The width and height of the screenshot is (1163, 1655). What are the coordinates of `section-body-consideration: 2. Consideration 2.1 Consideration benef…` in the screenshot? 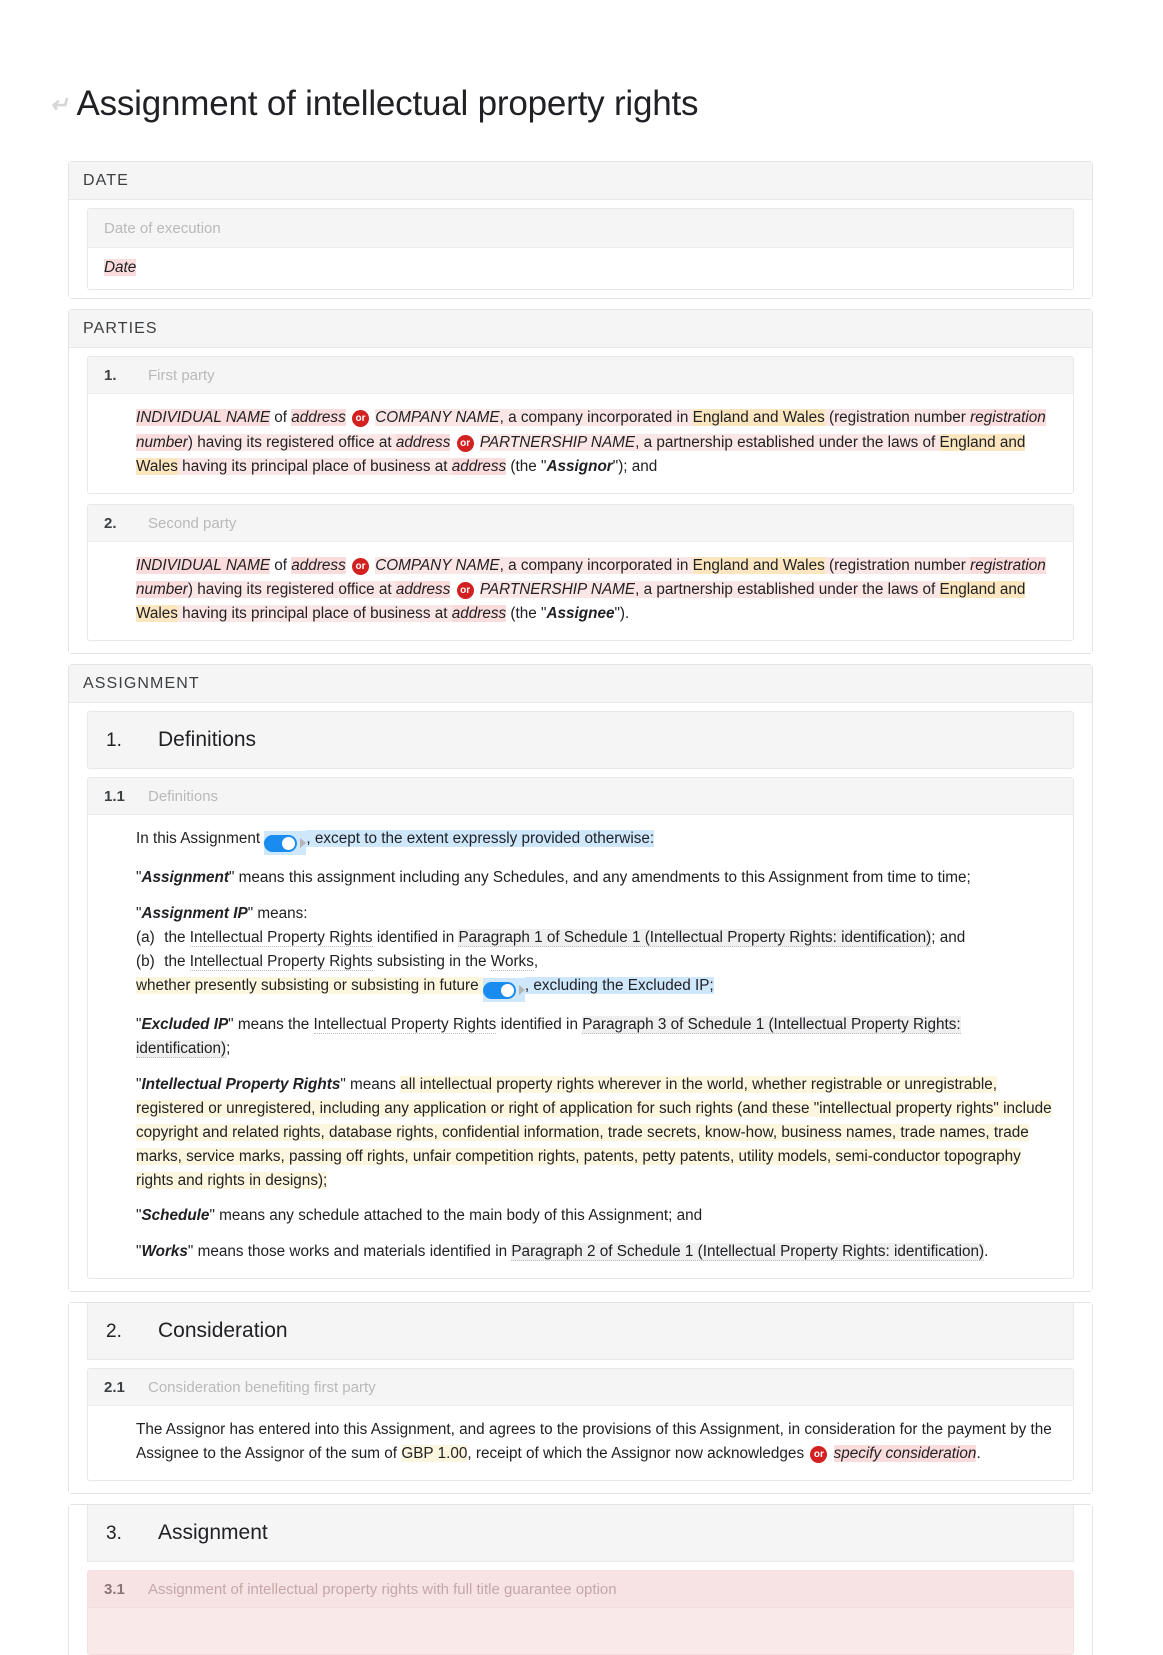 It's located at (580, 1397).